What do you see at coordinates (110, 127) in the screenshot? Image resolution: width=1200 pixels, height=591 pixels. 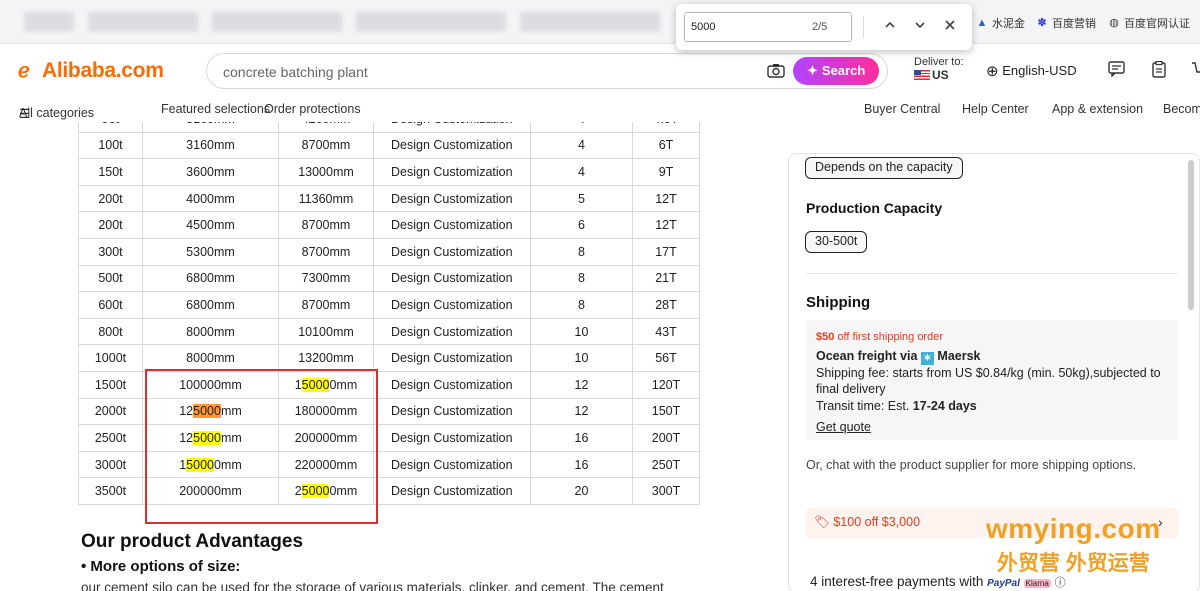 I see `table-cell: 90t` at bounding box center [110, 127].